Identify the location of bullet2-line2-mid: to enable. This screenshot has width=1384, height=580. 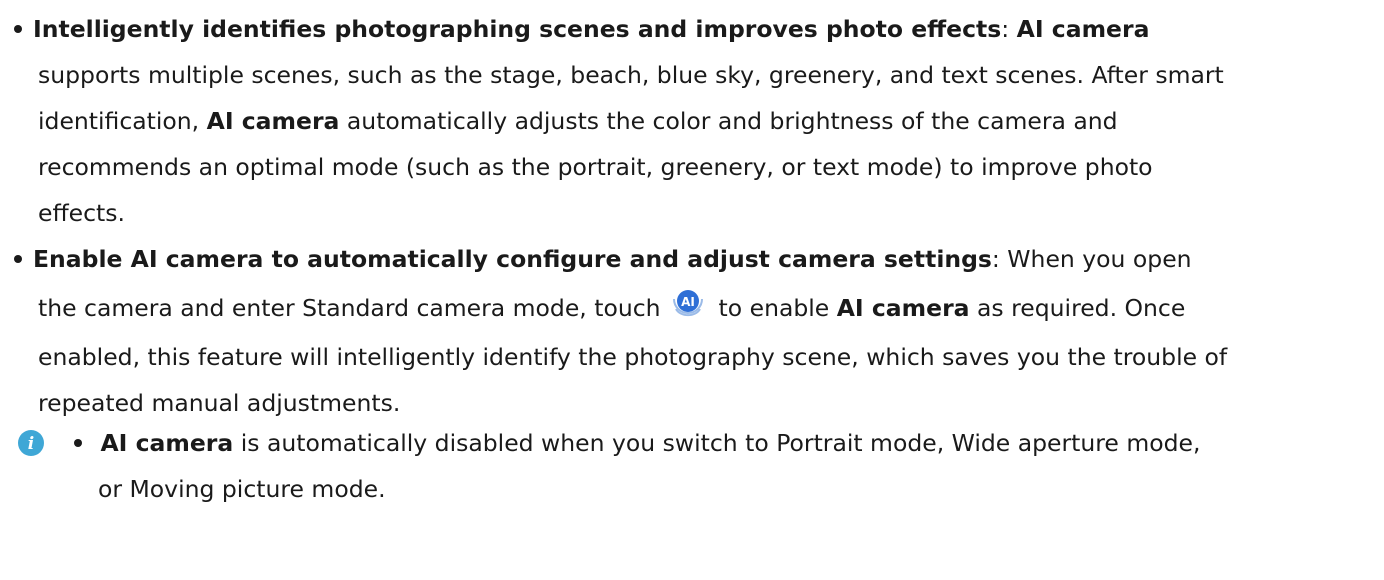
(774, 308).